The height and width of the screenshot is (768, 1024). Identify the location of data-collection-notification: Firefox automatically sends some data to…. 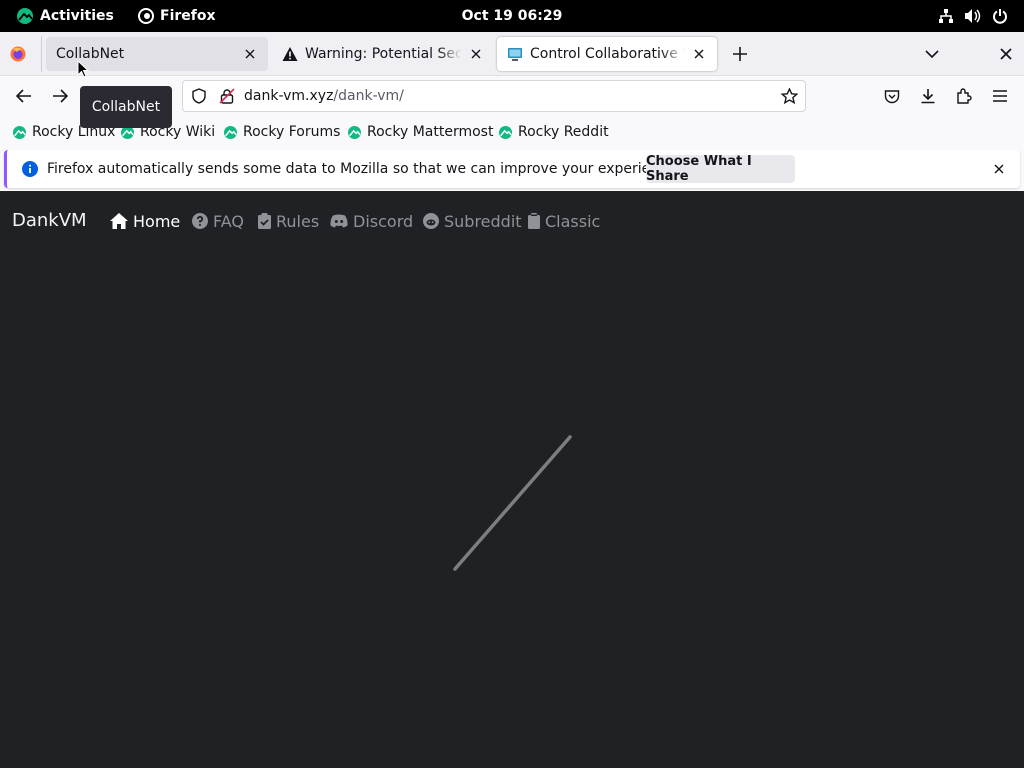
(512, 169).